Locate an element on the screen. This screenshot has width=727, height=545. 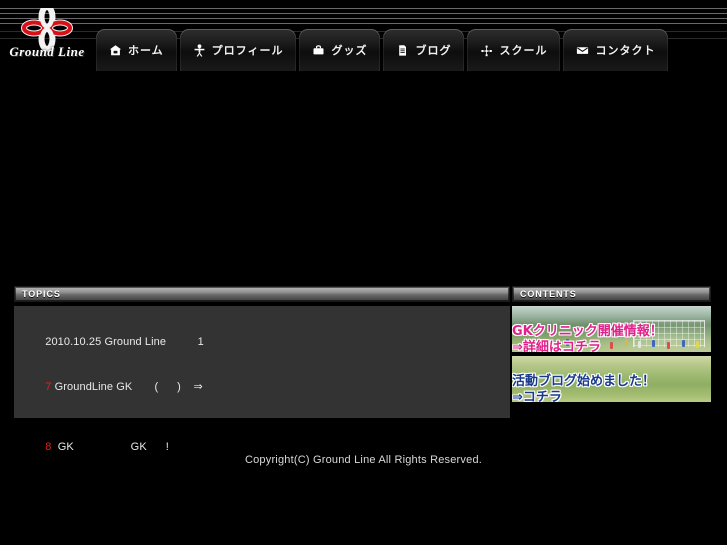
topics-title: TOPICS is located at coordinates (41, 293).